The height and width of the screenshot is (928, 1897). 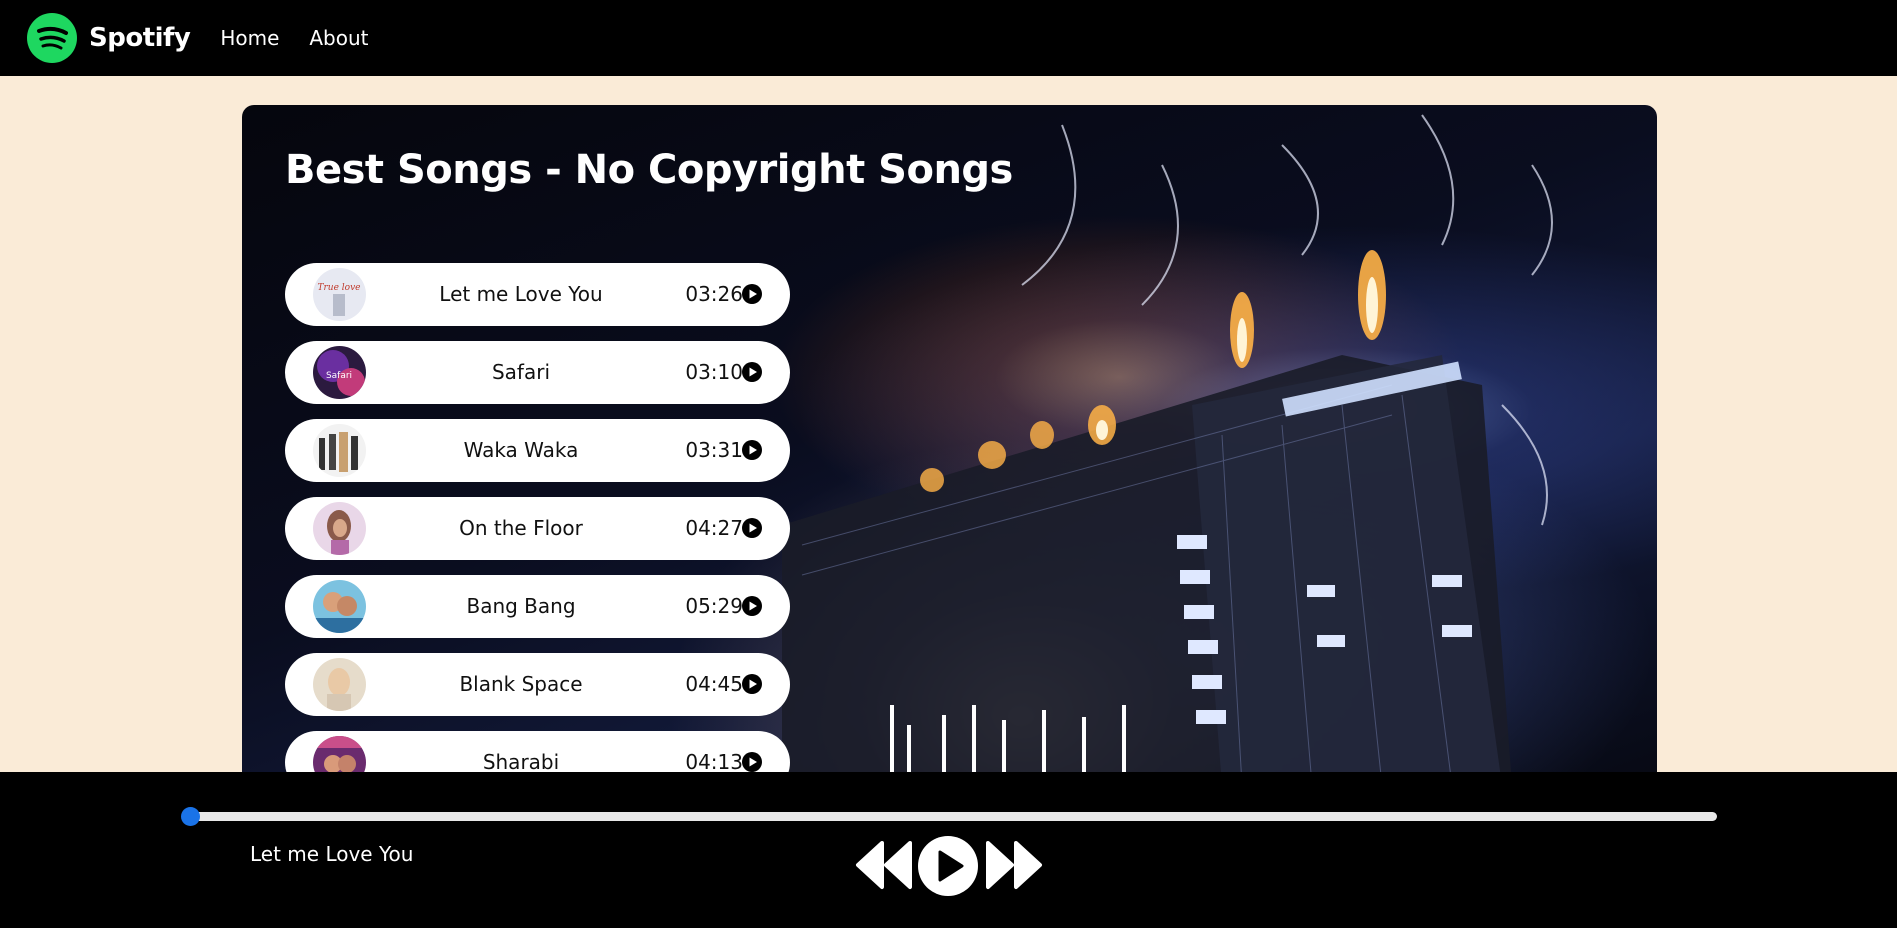 What do you see at coordinates (339, 376) in the screenshot?
I see `svg-text: Safari` at bounding box center [339, 376].